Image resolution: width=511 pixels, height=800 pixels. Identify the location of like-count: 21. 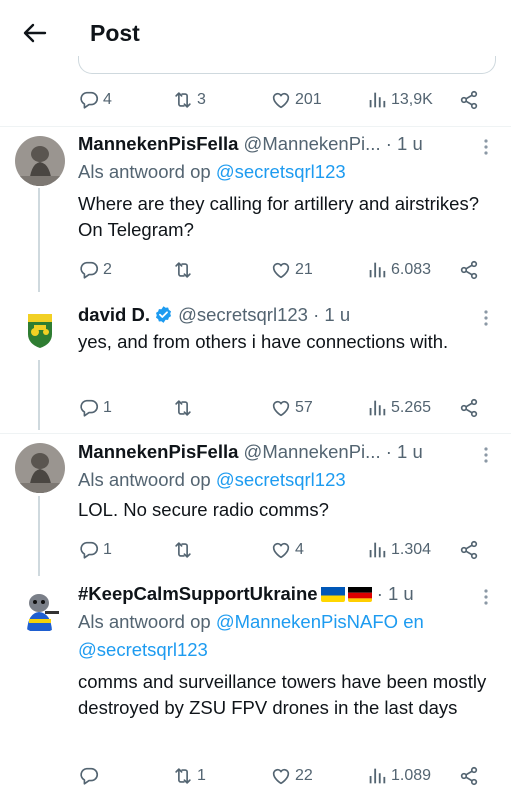
(304, 269).